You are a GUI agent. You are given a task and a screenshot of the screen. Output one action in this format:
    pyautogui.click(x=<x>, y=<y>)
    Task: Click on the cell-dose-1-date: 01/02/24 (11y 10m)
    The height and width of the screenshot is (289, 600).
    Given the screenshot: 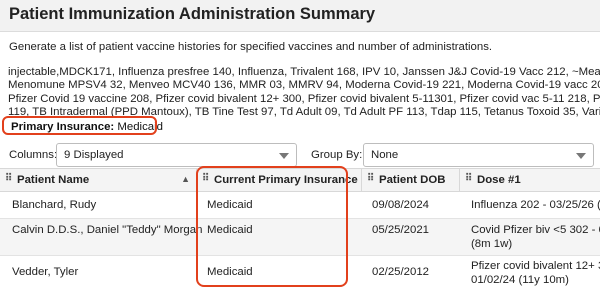 What is the action you would take?
    pyautogui.click(x=520, y=280)
    